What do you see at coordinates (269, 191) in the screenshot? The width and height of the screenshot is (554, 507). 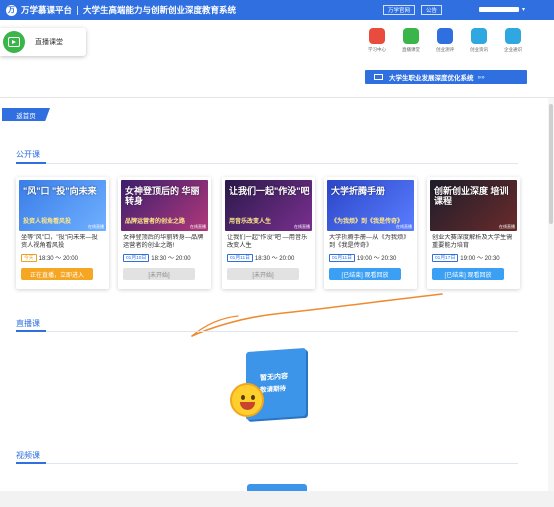 I see `thumbnail-title: 让我们一起"作没"吧` at bounding box center [269, 191].